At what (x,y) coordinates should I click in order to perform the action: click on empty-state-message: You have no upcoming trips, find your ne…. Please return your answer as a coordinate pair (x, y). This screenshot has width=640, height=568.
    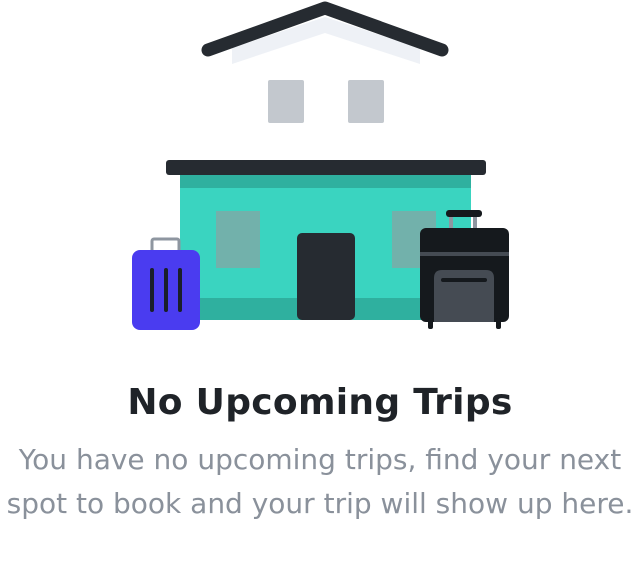
    Looking at the image, I should click on (320, 481).